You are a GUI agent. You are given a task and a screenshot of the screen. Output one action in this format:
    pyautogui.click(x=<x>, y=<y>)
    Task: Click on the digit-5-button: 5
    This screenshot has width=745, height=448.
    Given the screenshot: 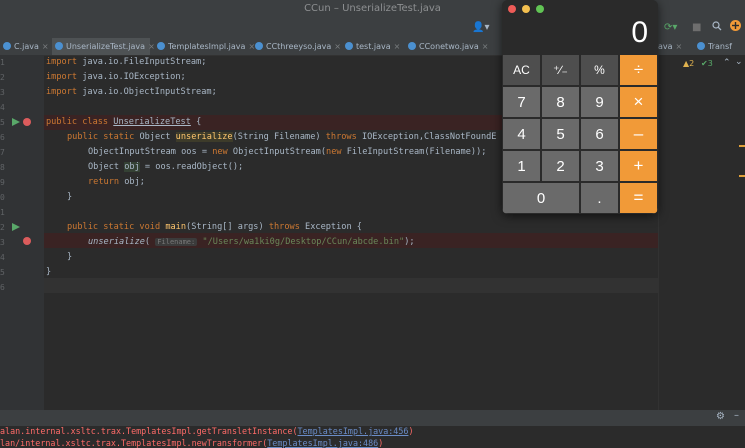 What is the action you would take?
    pyautogui.click(x=560, y=134)
    